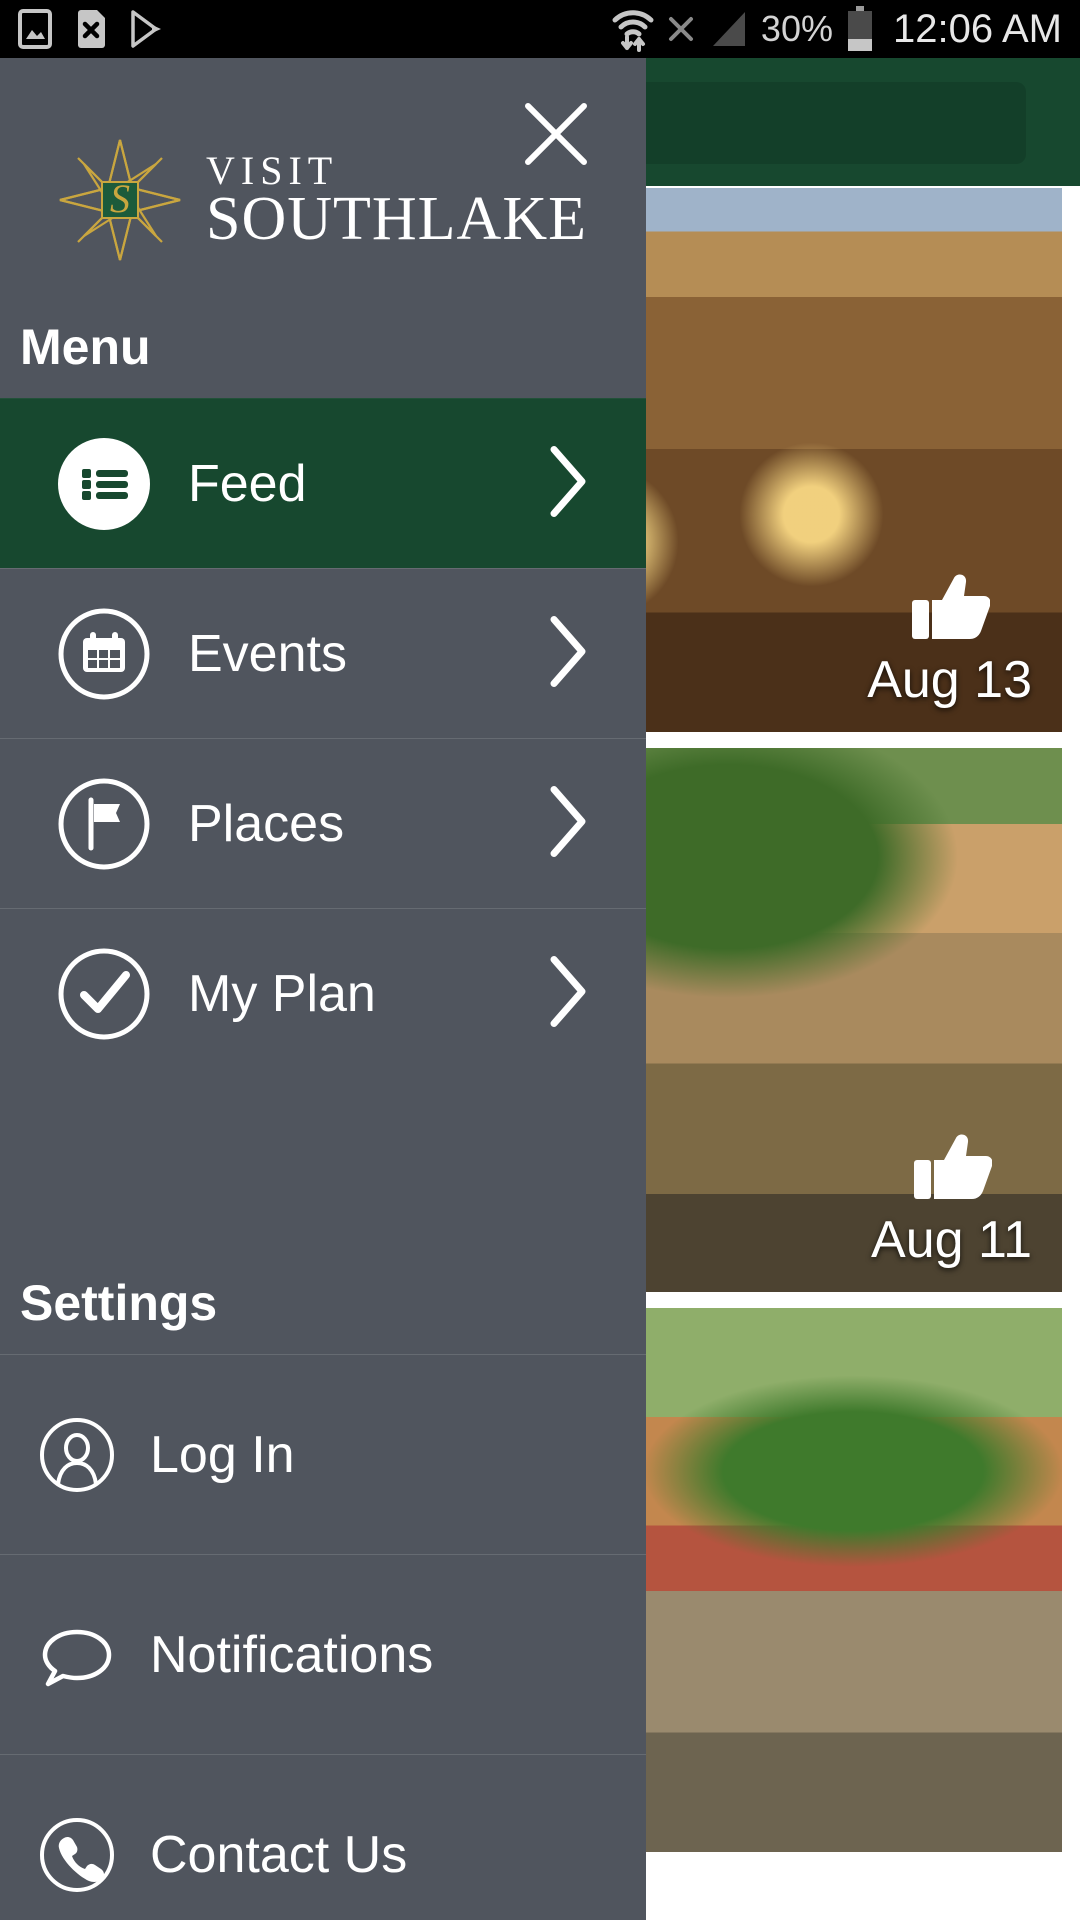 The width and height of the screenshot is (1080, 1920). I want to click on sd-card-error-icon, so click(90, 29).